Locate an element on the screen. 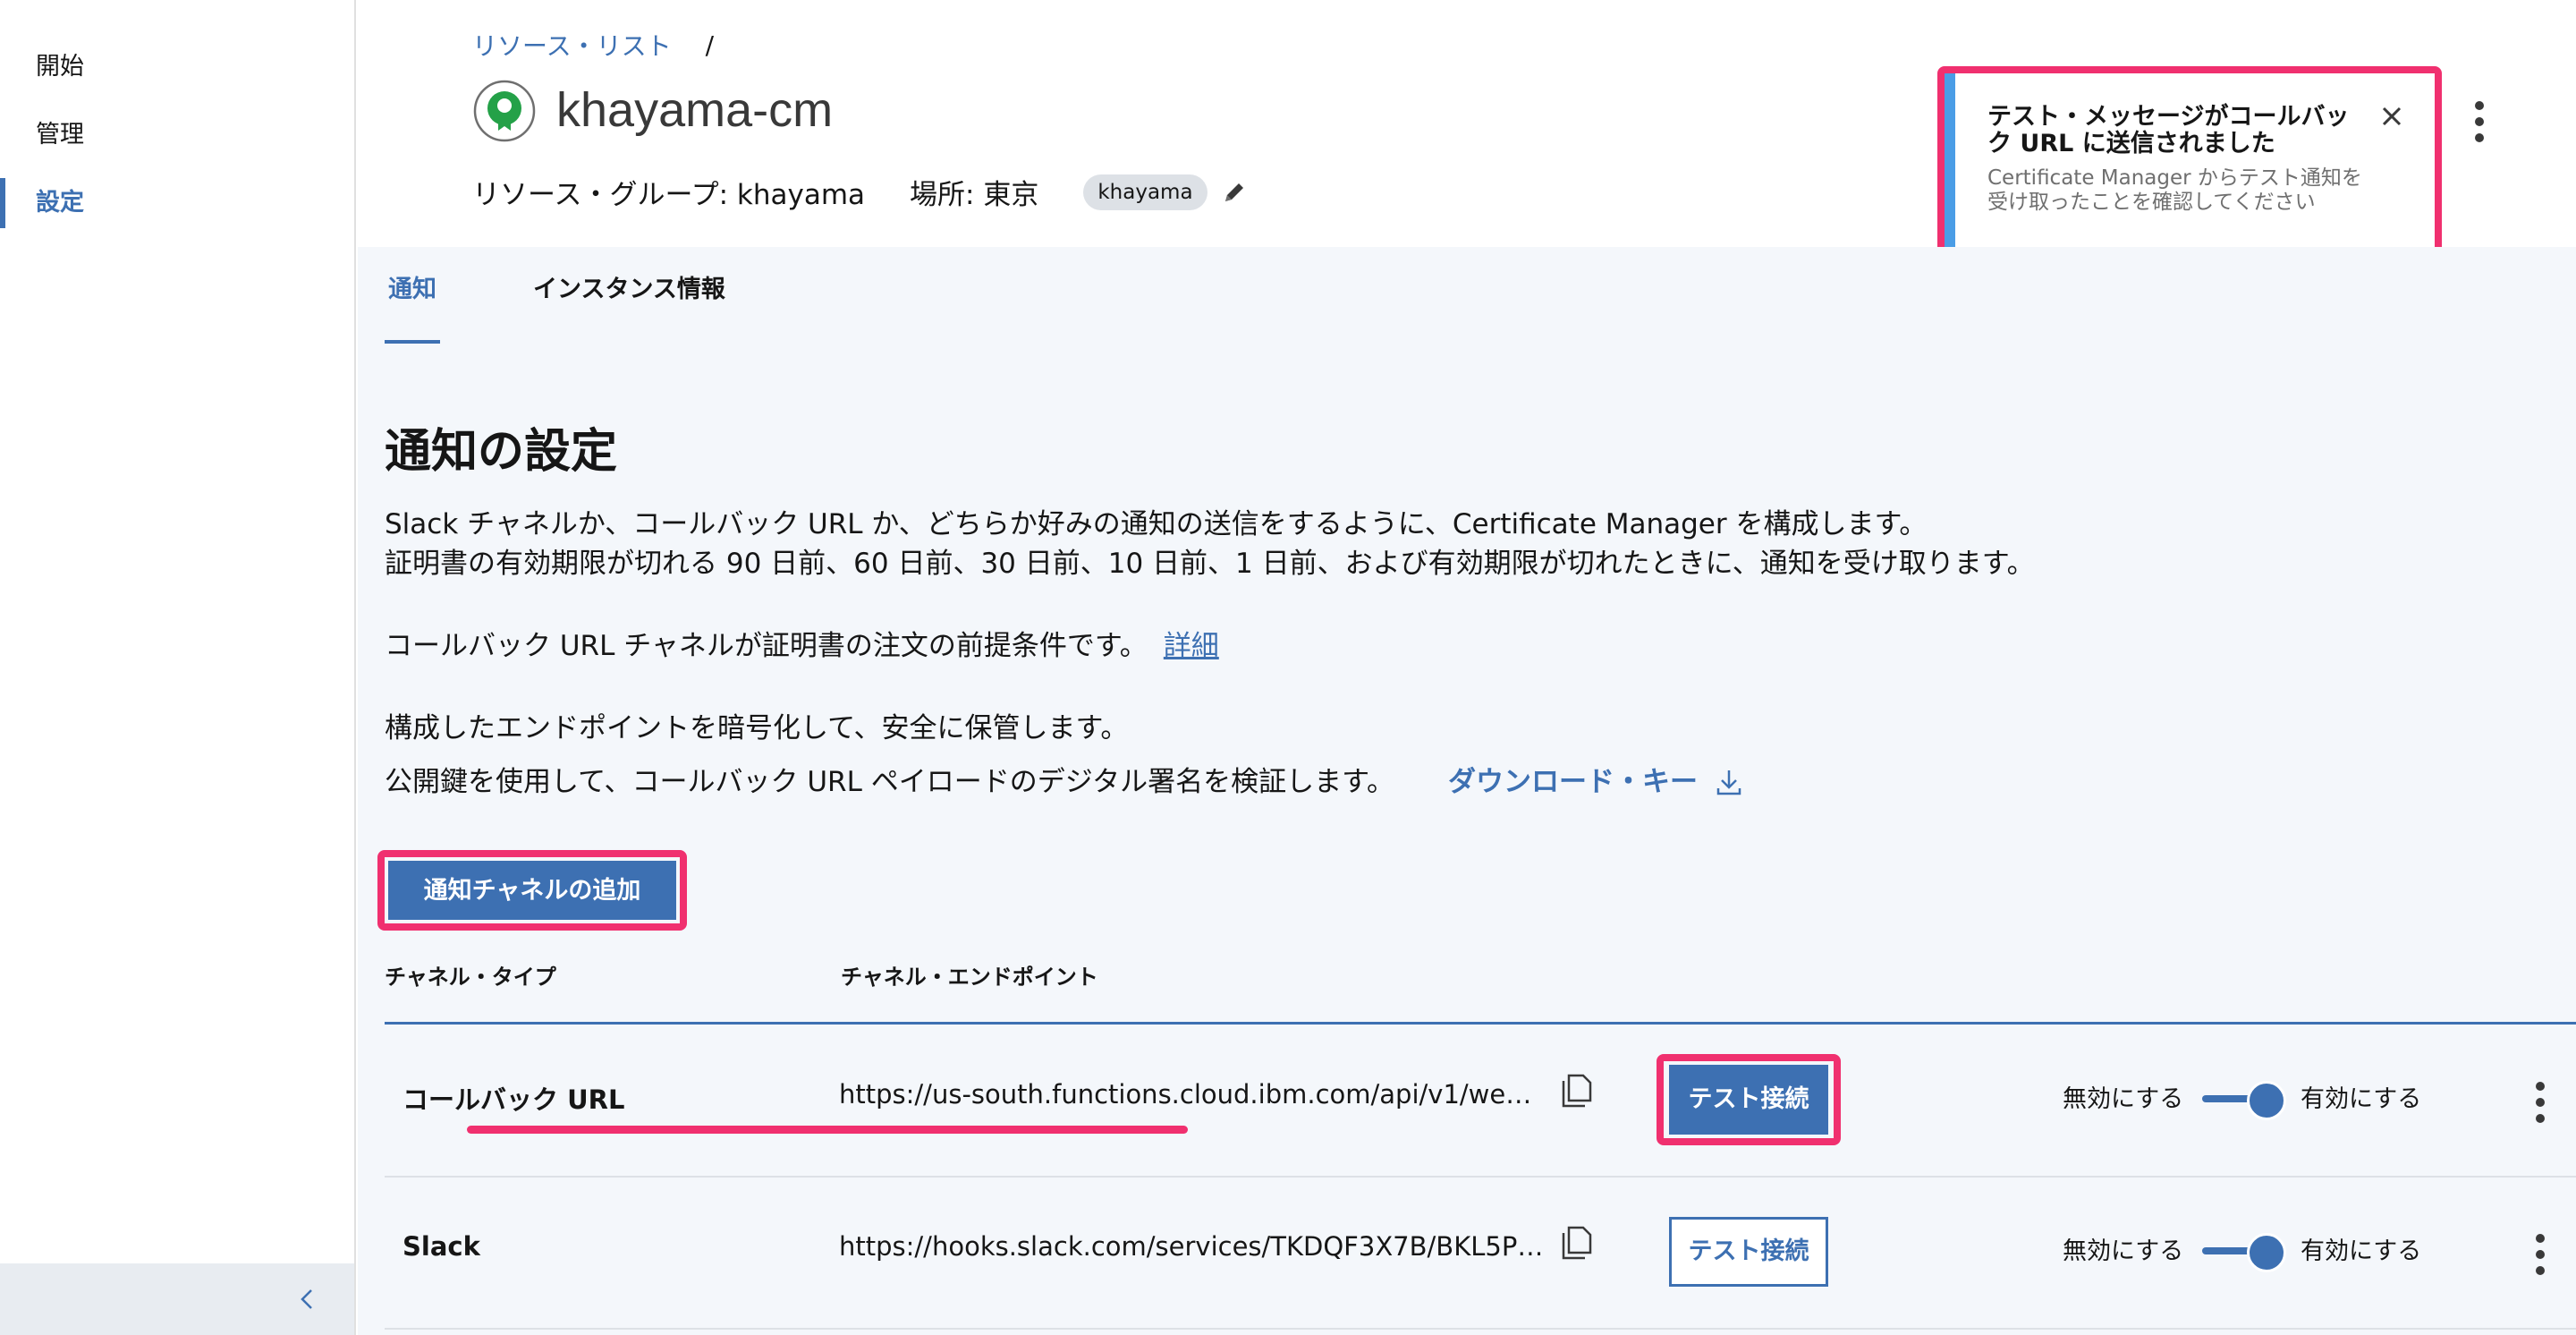 This screenshot has width=2576, height=1335. toast-title: テスト・メッセージがコールバック URL に送信されました is located at coordinates (2168, 130).